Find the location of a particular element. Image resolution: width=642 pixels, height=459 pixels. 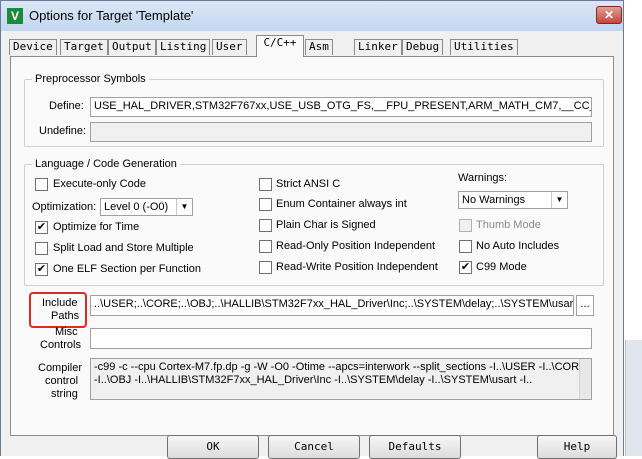

c99-mode-checkbox: ✔ is located at coordinates (465, 267).